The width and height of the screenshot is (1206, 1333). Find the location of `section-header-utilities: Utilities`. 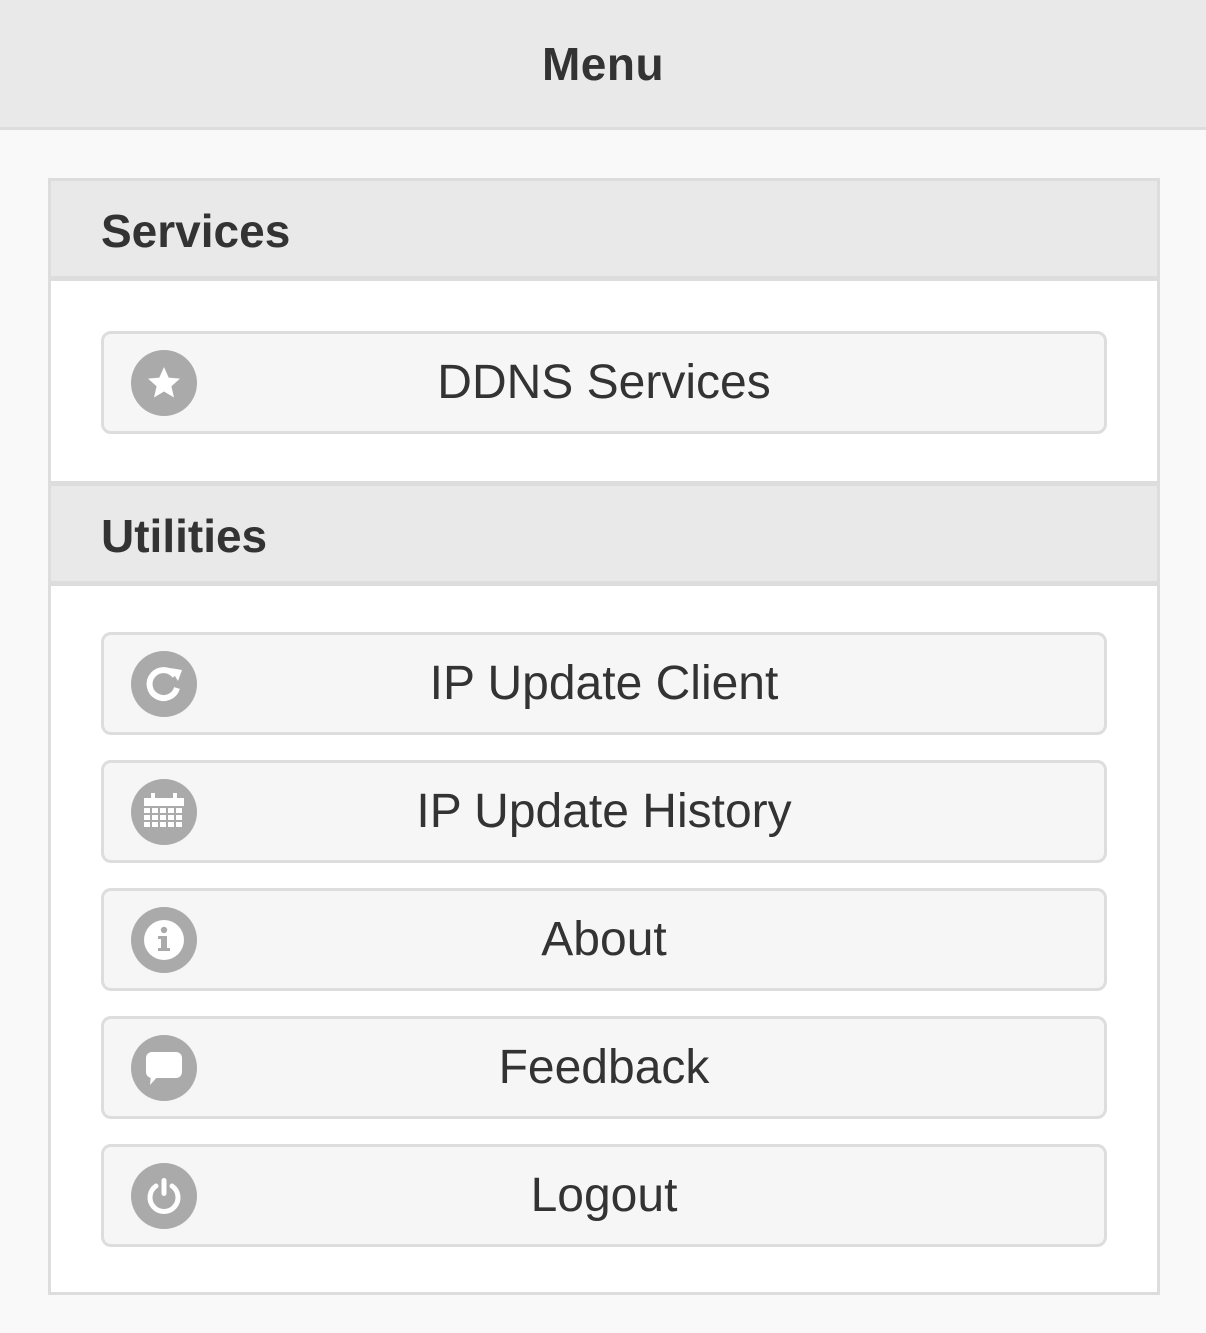

section-header-utilities: Utilities is located at coordinates (604, 533).